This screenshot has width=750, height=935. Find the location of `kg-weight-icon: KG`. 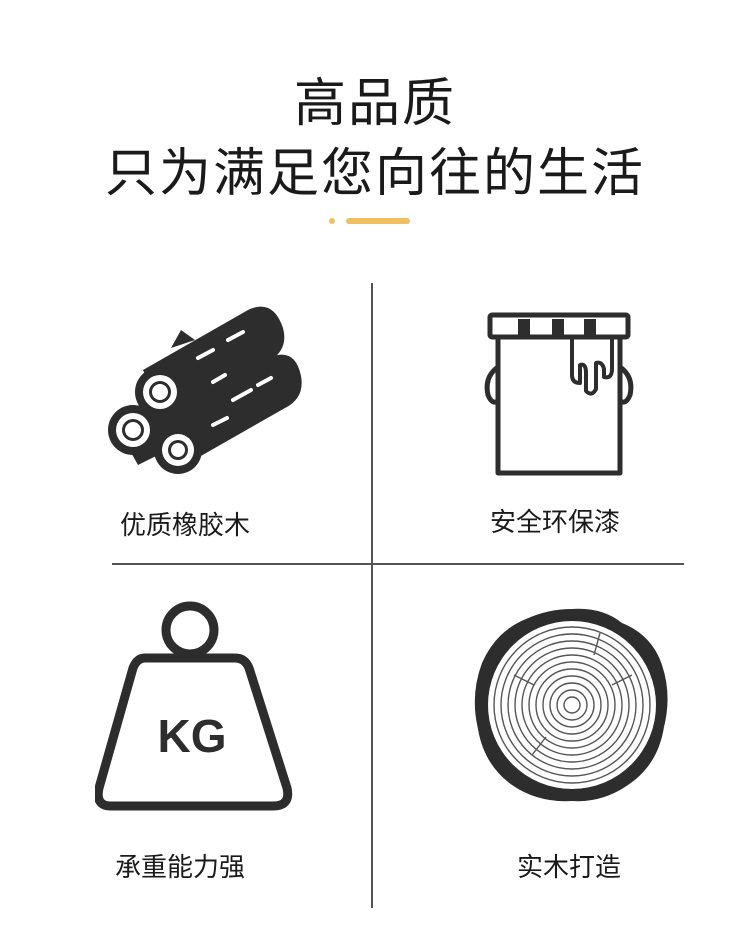

kg-weight-icon: KG is located at coordinates (194, 706).